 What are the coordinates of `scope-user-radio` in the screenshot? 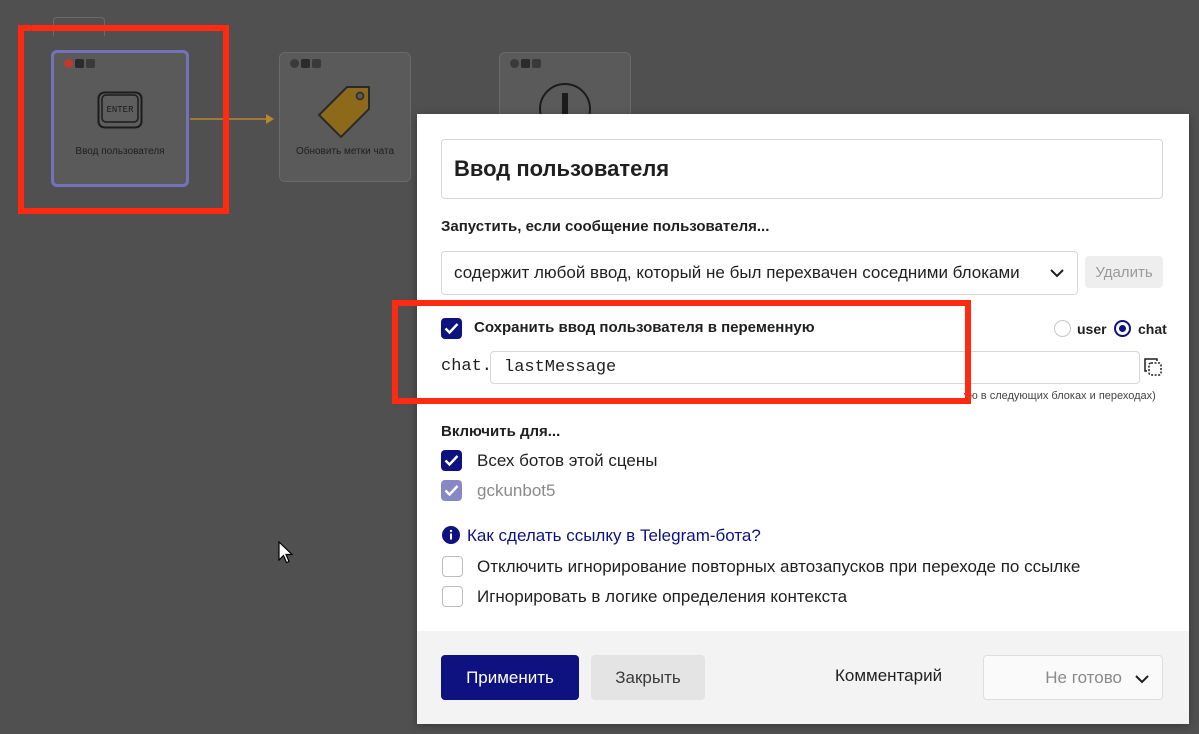 It's located at (1062, 328).